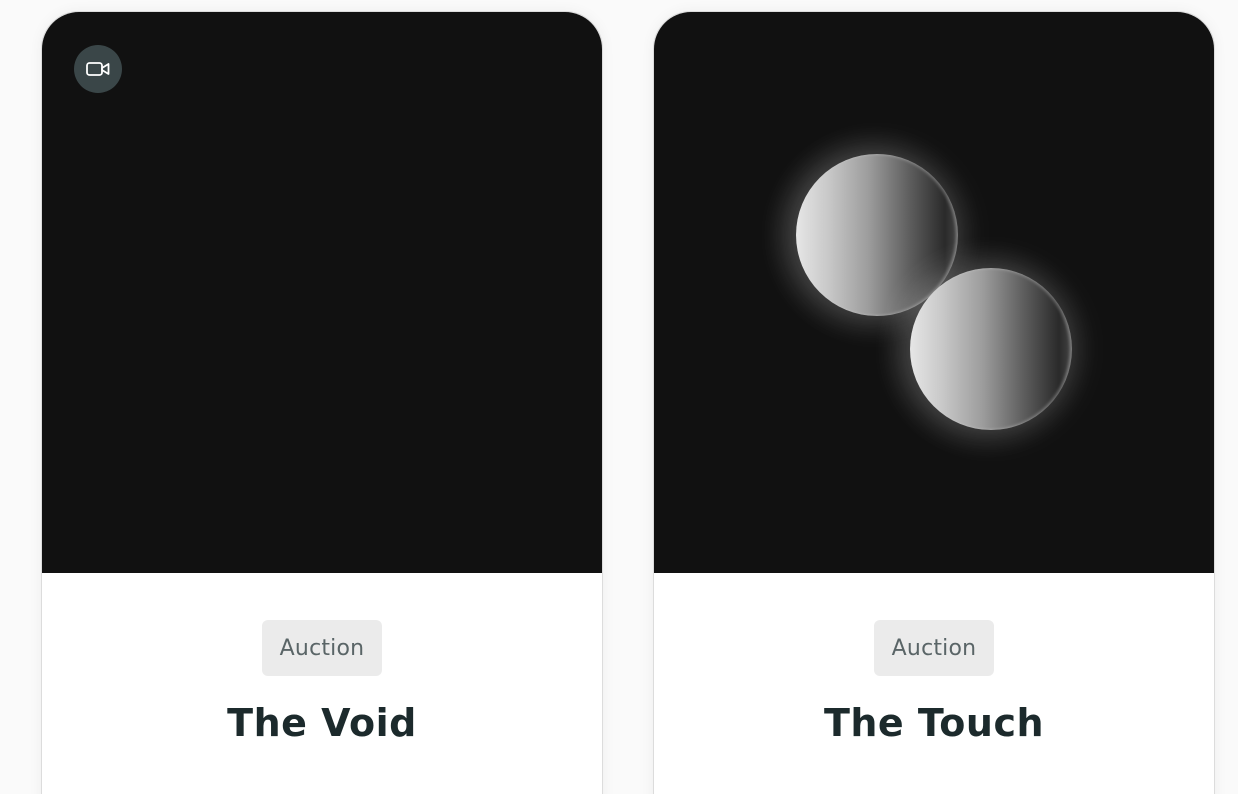  What do you see at coordinates (322, 723) in the screenshot?
I see `artwork-title: The Void` at bounding box center [322, 723].